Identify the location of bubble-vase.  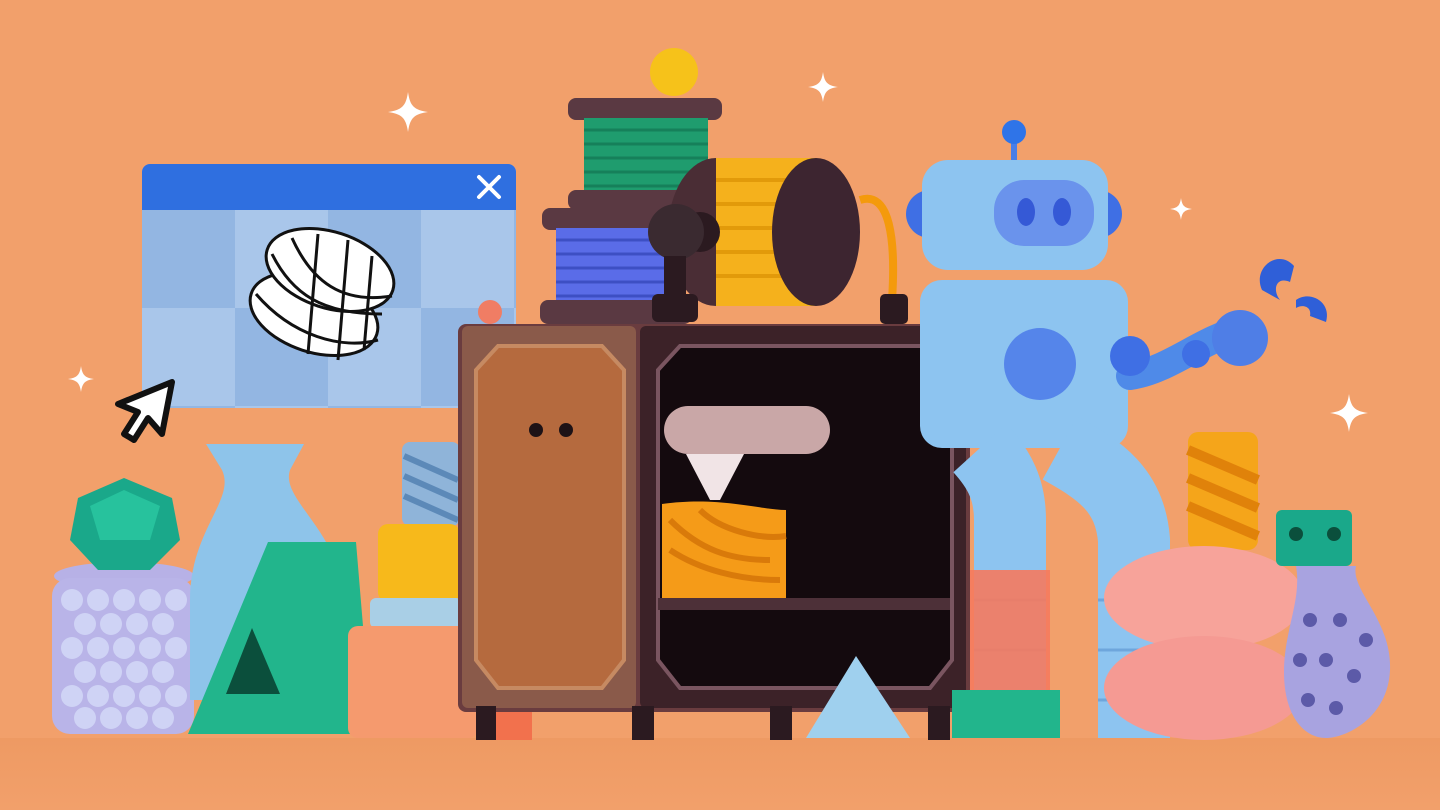
(123, 606).